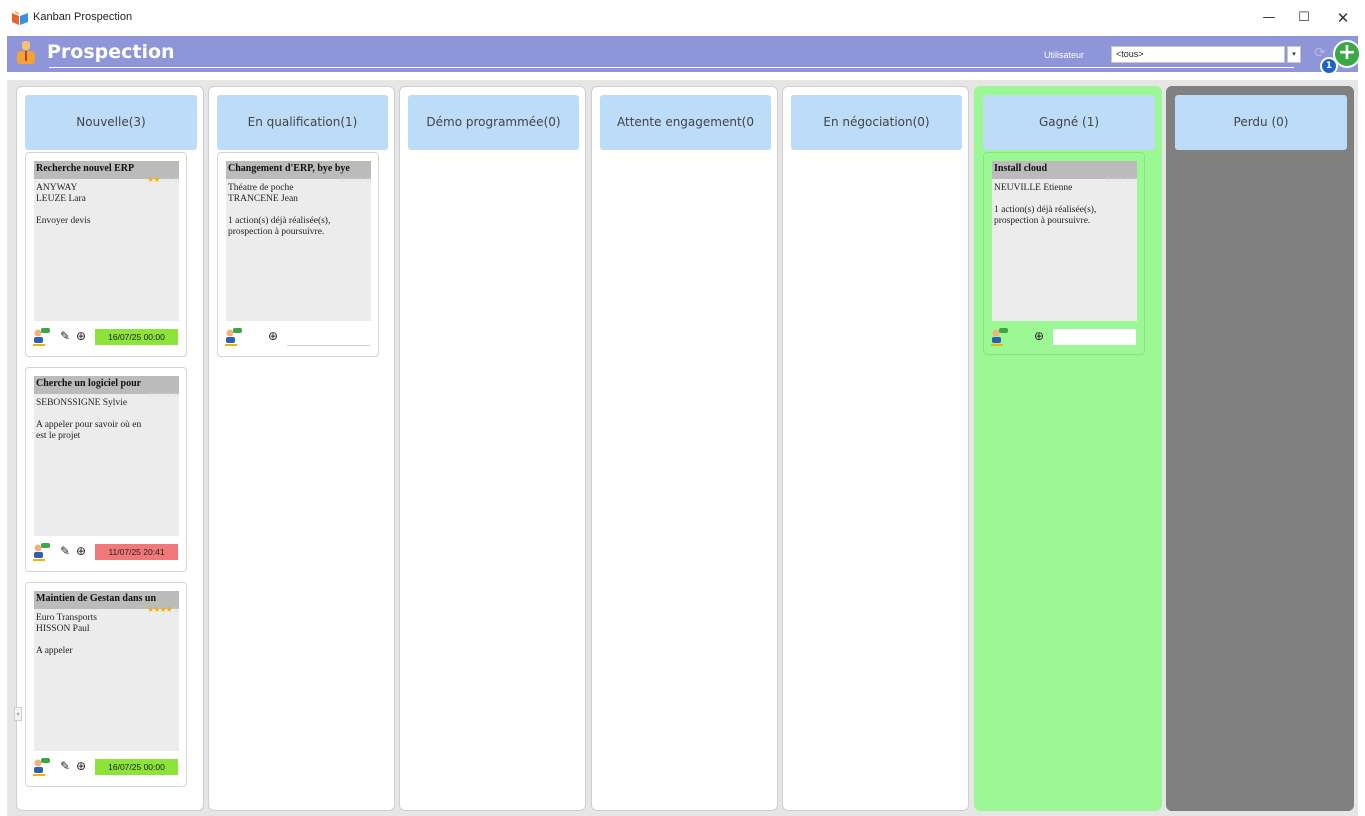 This screenshot has width=1365, height=816. Describe the element at coordinates (66, 618) in the screenshot. I see `card-text-line: Euro Transports` at that location.